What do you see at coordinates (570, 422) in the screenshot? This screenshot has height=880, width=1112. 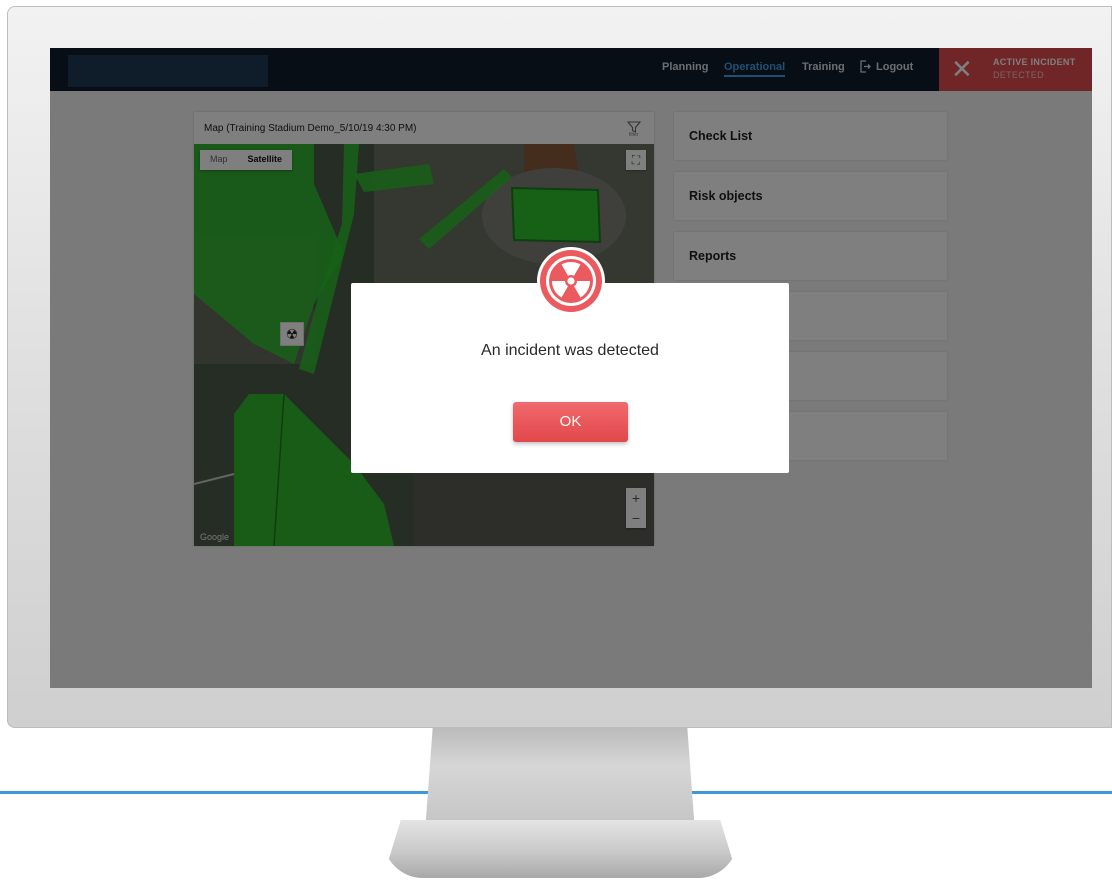 I see `ok-button: OK` at bounding box center [570, 422].